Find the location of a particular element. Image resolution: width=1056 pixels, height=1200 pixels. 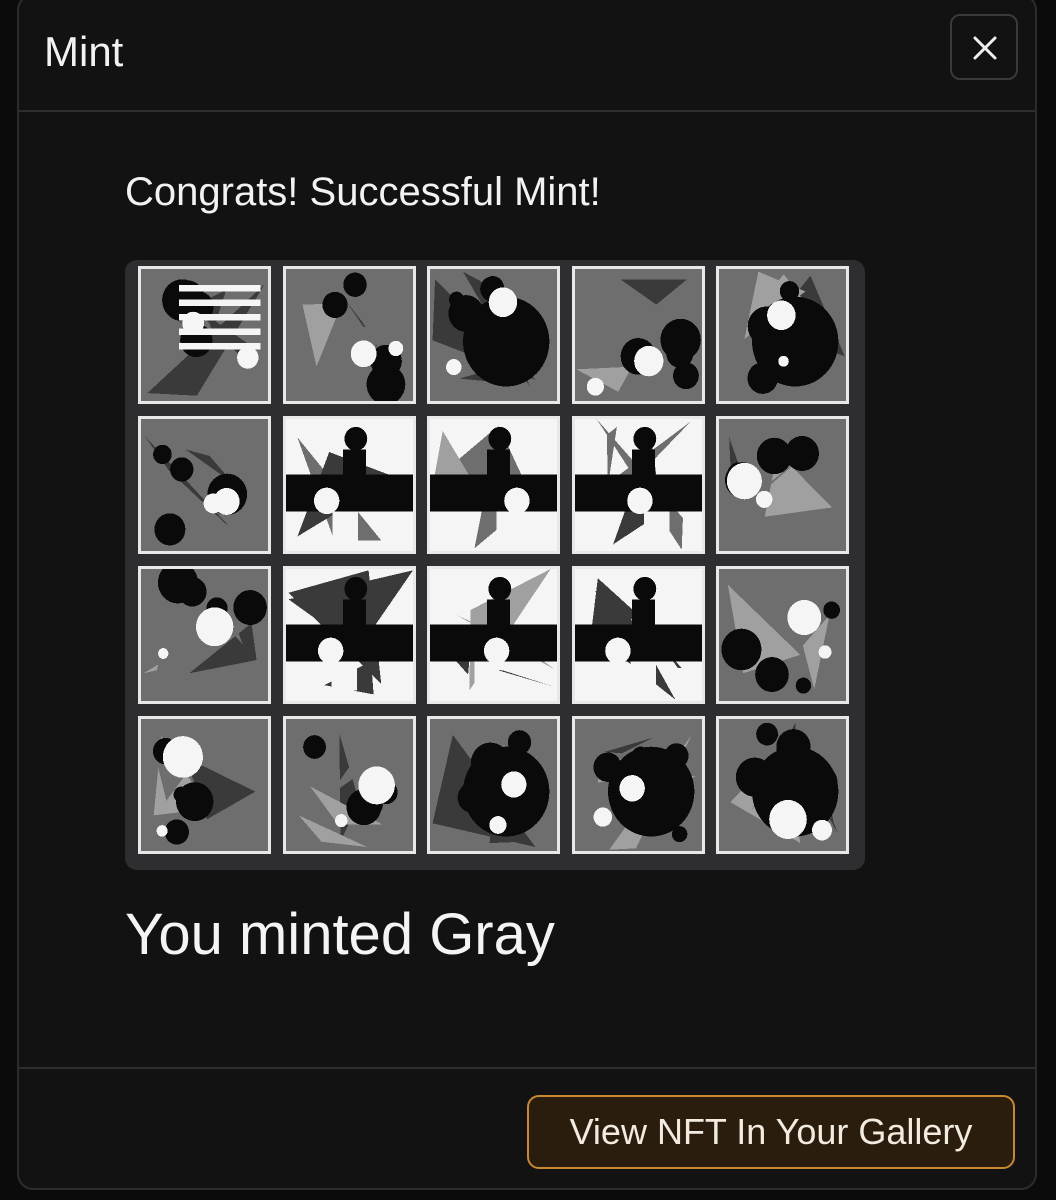

minted-message: You minted Gray is located at coordinates (340, 934).